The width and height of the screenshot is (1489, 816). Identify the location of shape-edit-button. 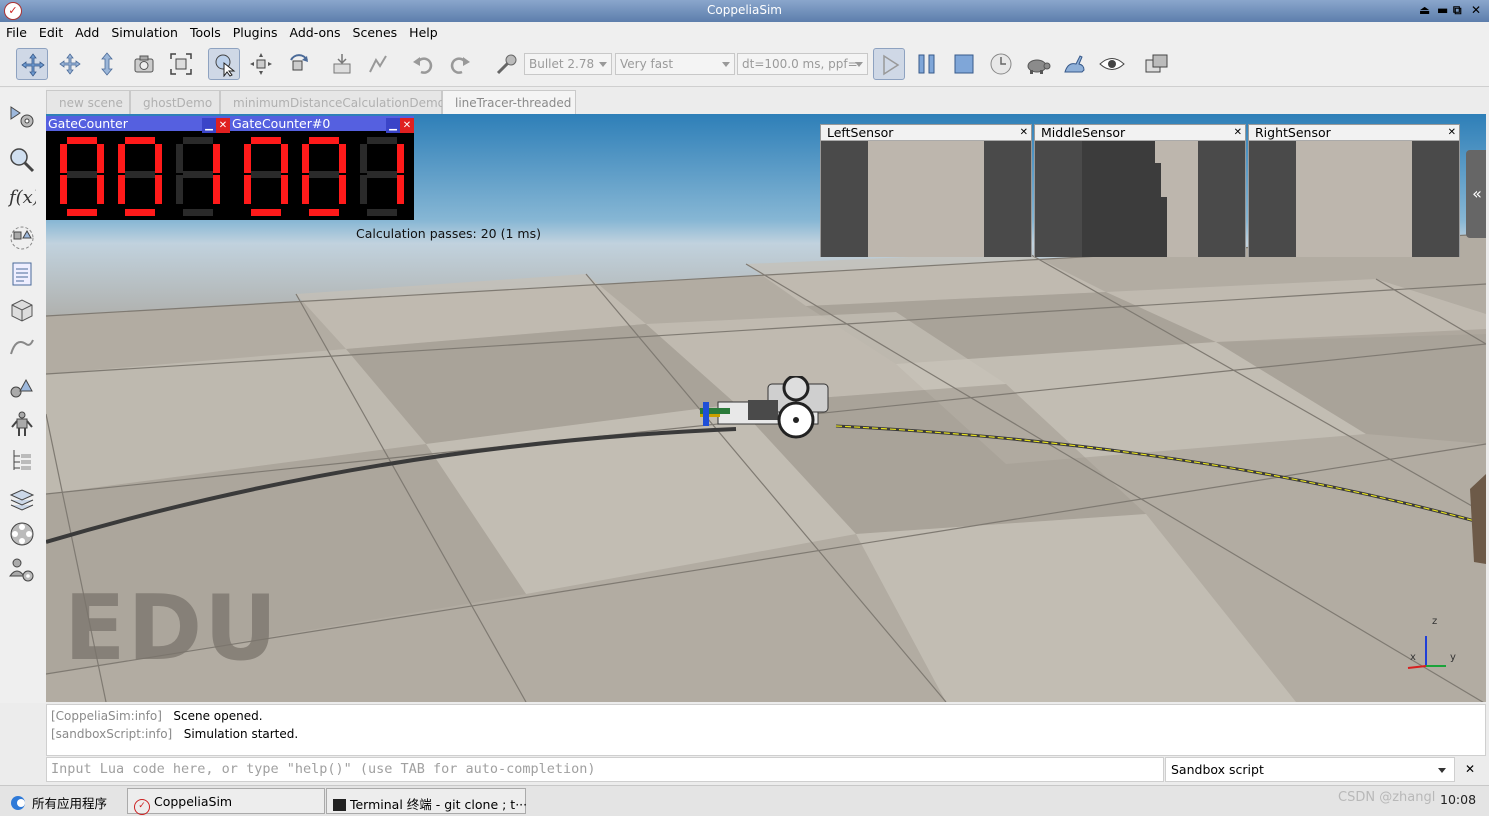
(23, 311).